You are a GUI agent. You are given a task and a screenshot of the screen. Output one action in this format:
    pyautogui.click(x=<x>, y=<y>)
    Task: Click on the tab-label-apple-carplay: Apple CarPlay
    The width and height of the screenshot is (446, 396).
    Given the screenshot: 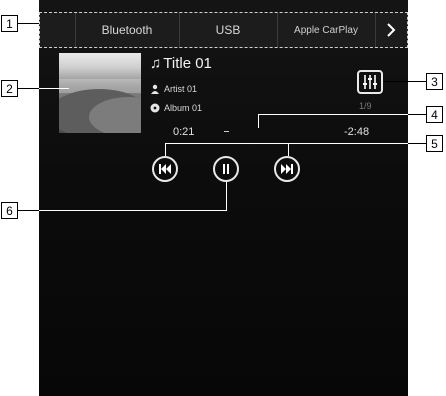 What is the action you would take?
    pyautogui.click(x=326, y=30)
    